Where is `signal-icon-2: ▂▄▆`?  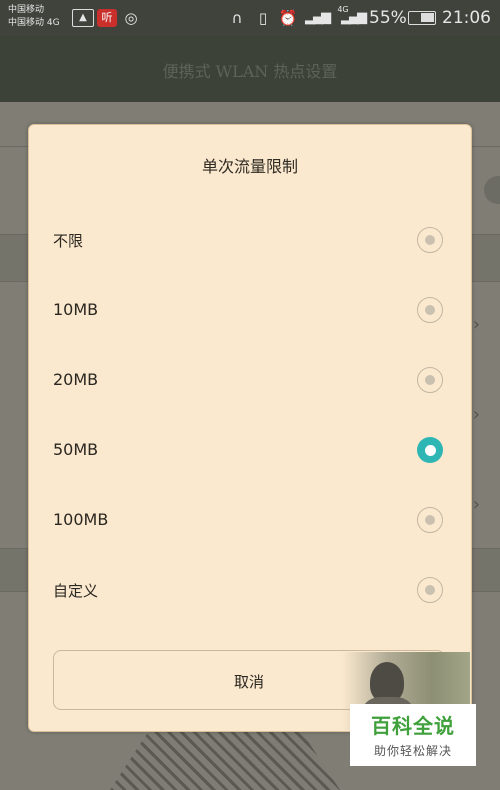
signal-icon-2: ▂▄▆ is located at coordinates (354, 17).